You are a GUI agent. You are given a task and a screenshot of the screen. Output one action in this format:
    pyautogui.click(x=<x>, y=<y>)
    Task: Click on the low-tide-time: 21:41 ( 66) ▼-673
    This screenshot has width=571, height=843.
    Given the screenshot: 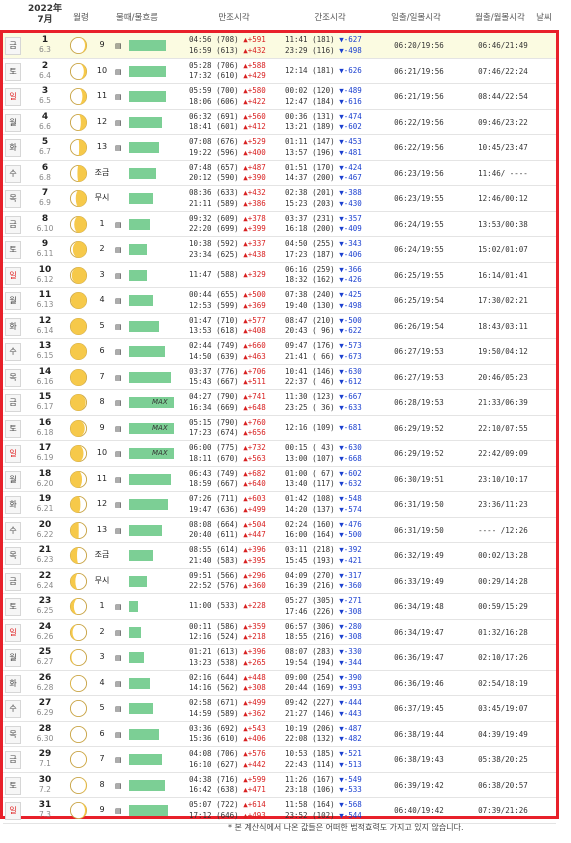 What is the action you would take?
    pyautogui.click(x=323, y=357)
    